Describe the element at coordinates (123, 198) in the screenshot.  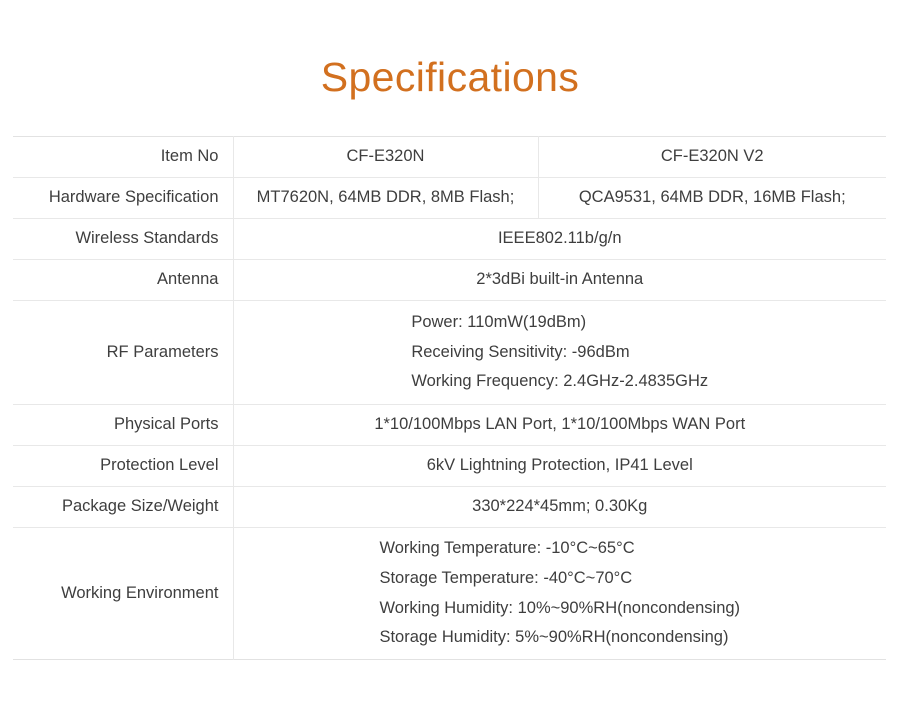
I see `row-label-hardware-specification: Hardware Specification` at that location.